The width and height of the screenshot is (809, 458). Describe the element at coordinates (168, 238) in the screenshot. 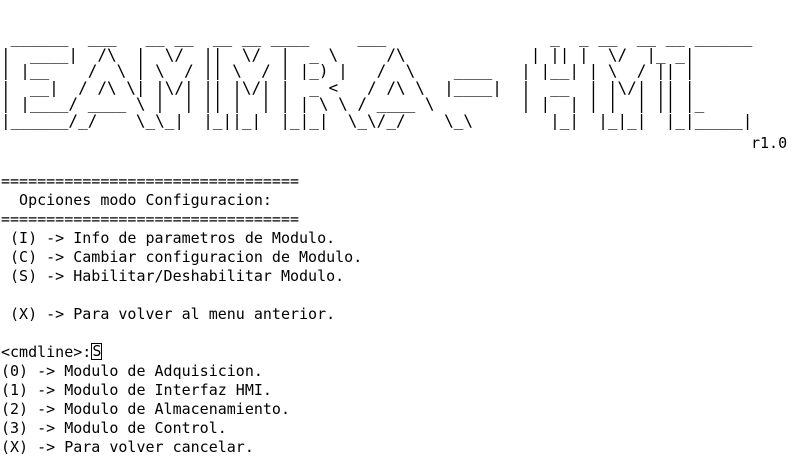

I see `menu-option-info: (I) -> Info de parametros de Modulo.` at that location.